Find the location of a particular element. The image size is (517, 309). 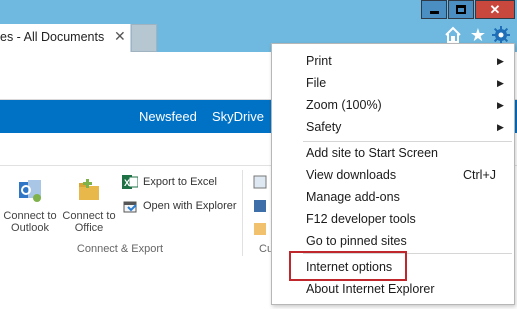

minimize-icon is located at coordinates (434, 12).